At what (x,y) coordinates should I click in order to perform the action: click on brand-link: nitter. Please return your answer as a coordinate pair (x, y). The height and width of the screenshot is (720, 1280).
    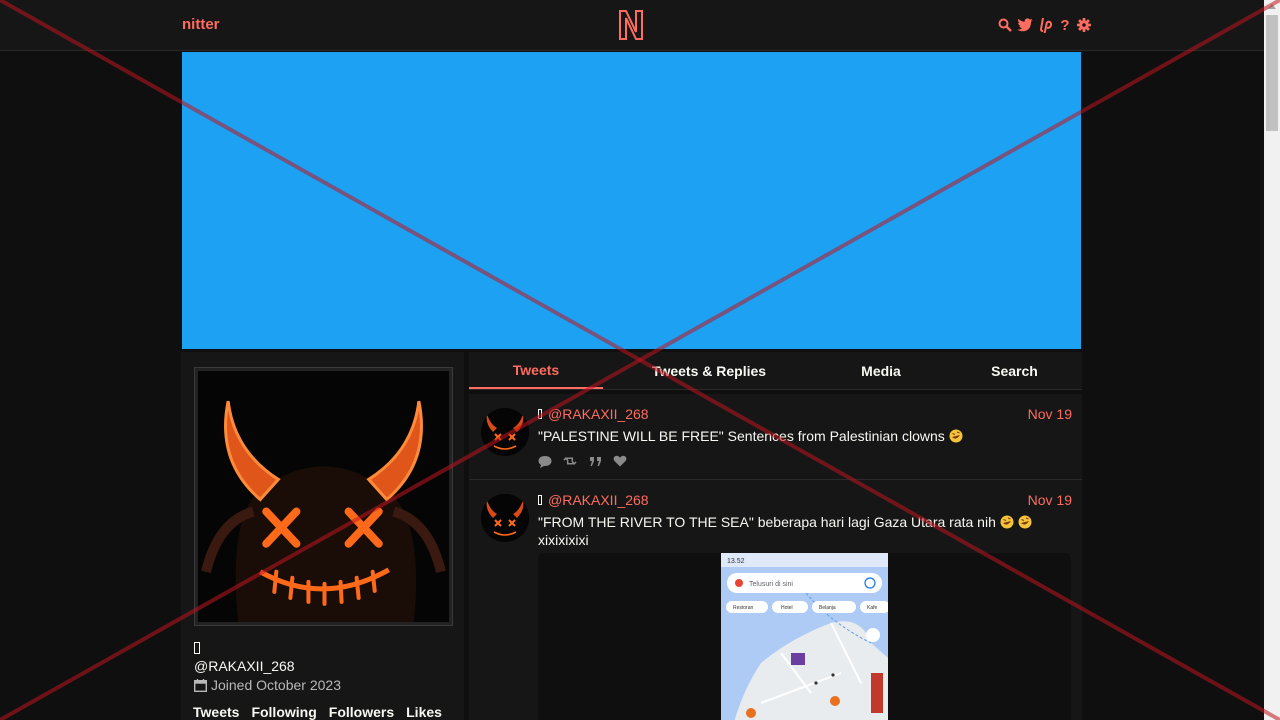
    Looking at the image, I should click on (201, 24).